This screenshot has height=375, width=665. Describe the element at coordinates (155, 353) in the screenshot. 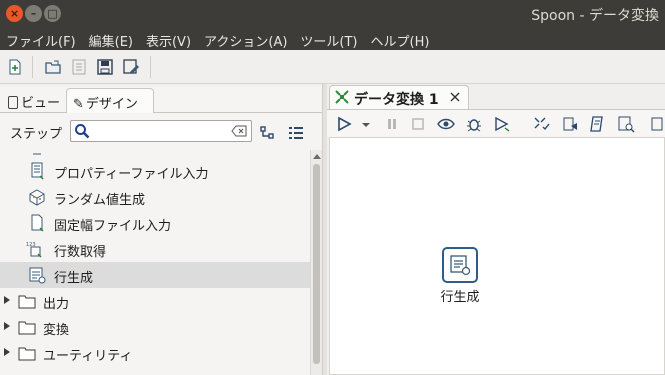

I see `tree-folder-utility: ユーティリティ` at that location.